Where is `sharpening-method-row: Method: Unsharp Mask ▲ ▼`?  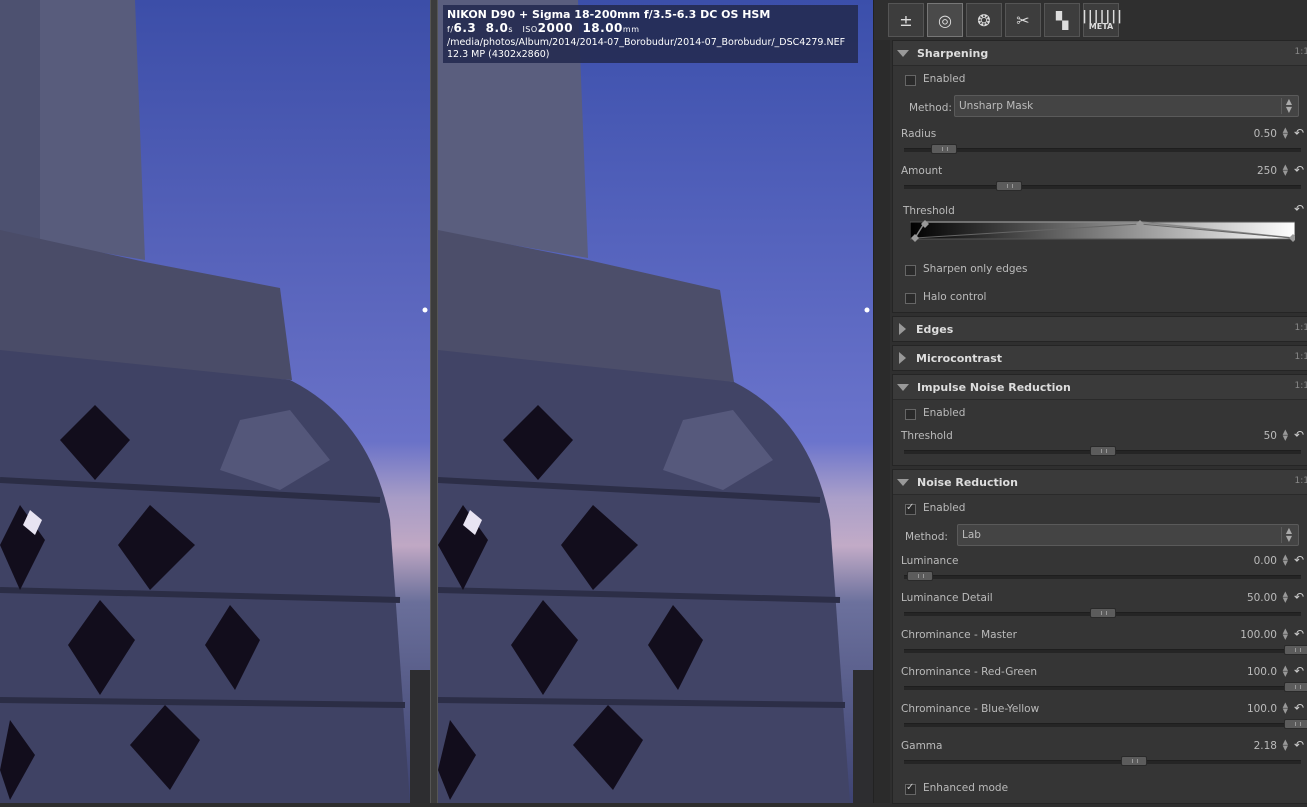 sharpening-method-row: Method: Unsharp Mask ▲ ▼ is located at coordinates (1100, 110).